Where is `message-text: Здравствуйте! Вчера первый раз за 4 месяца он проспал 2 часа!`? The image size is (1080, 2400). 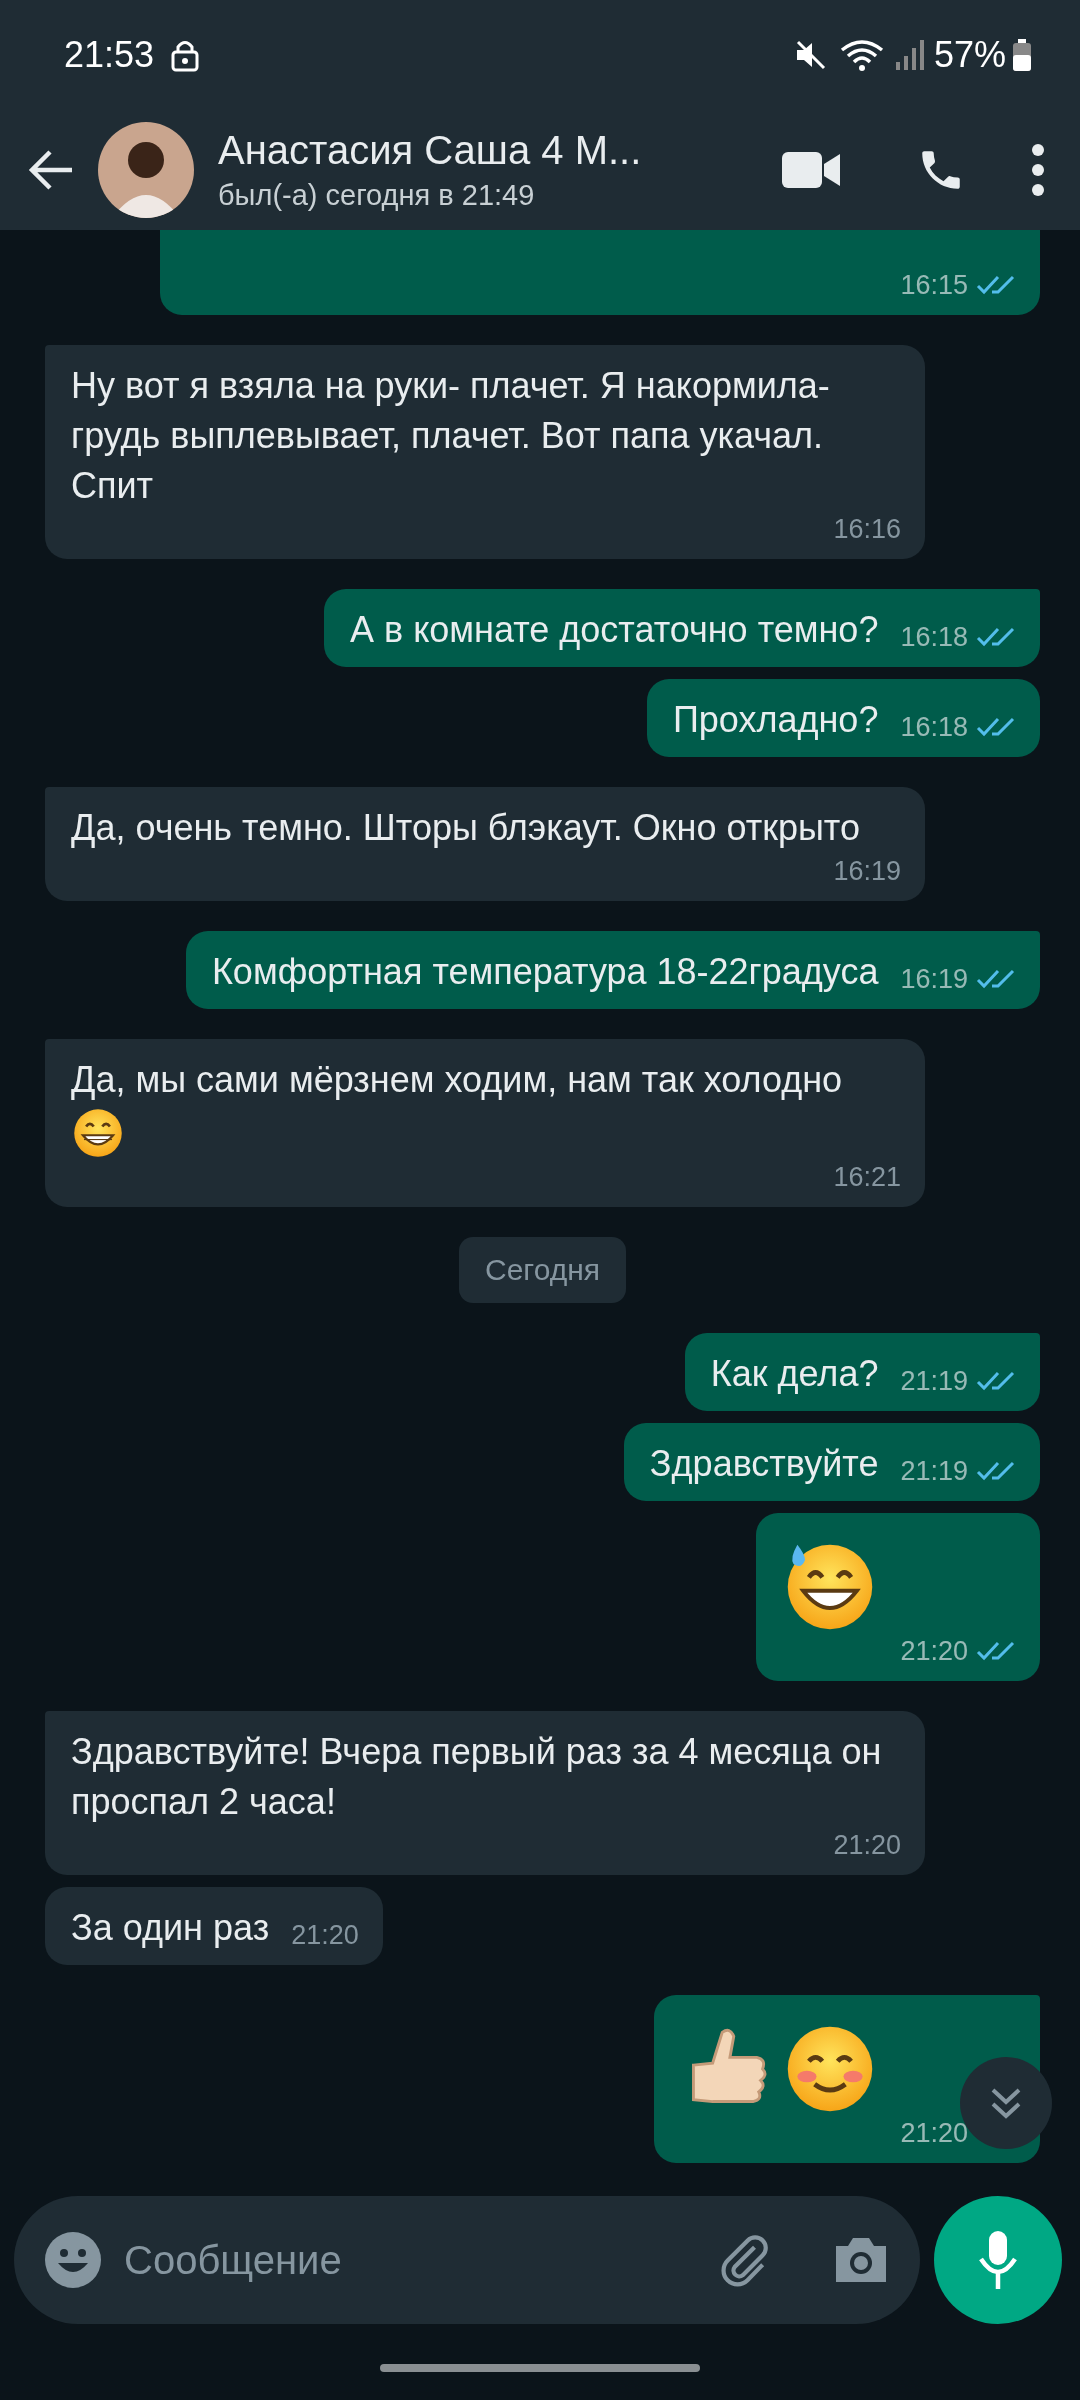
message-text: Здравствуйте! Вчера первый раз за 4 месяца он проспал 2 часа! is located at coordinates (476, 1776).